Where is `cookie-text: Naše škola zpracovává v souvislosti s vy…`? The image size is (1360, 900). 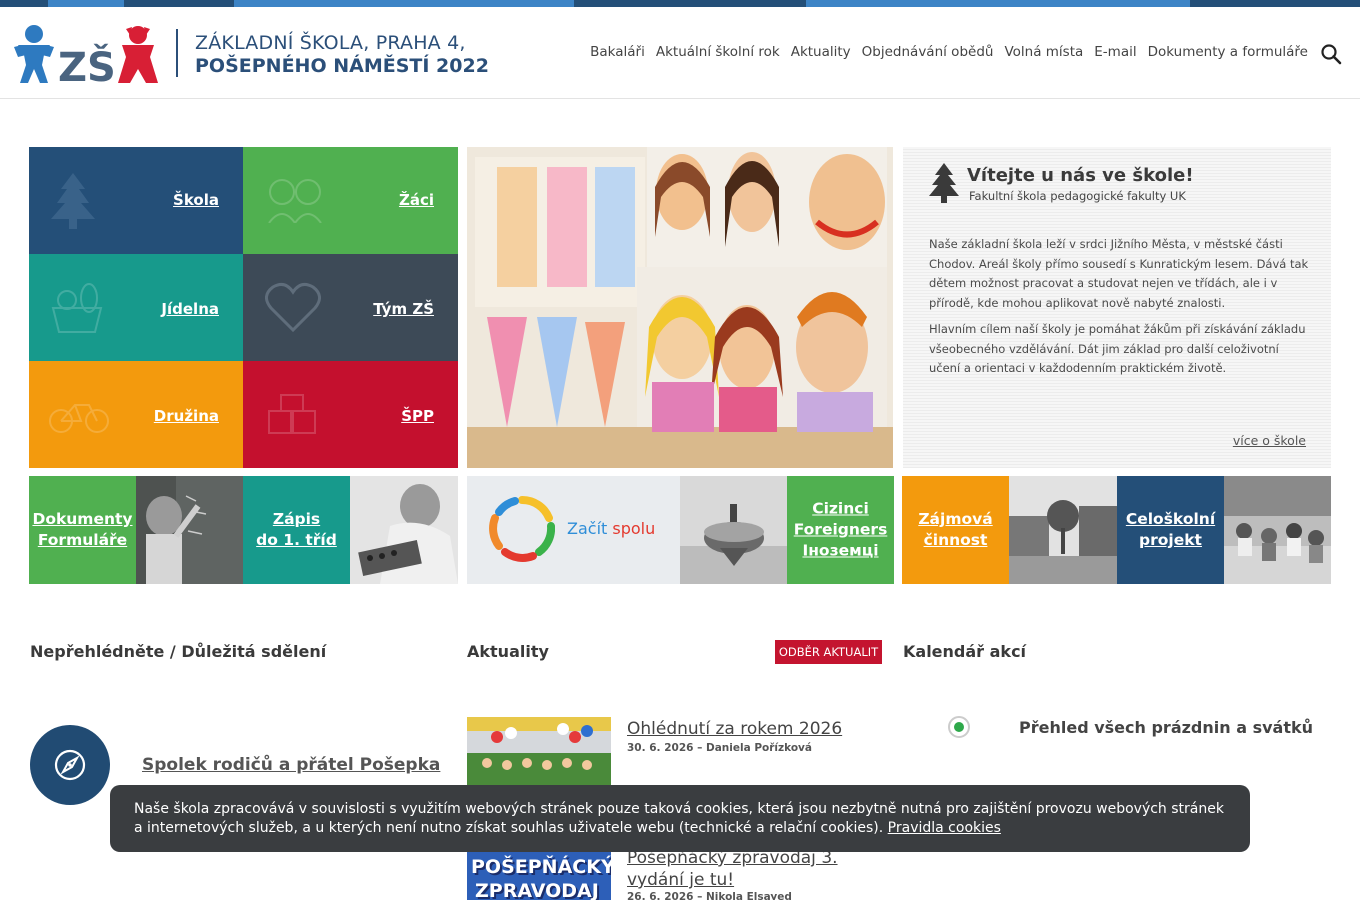
cookie-text: Naše škola zpracovává v souvislosti s vy… is located at coordinates (679, 818).